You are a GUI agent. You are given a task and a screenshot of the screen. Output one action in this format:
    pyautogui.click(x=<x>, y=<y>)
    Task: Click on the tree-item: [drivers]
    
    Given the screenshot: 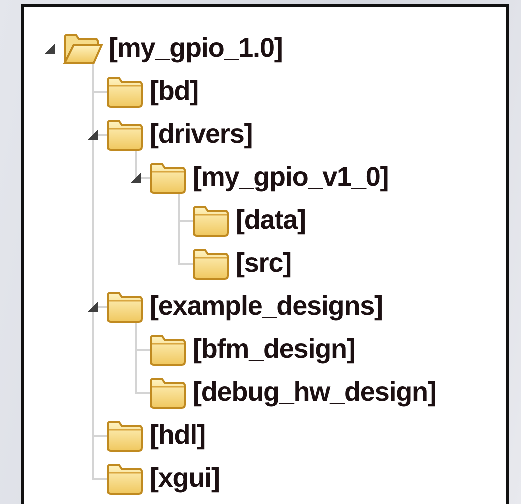 What is the action you would take?
    pyautogui.click(x=201, y=134)
    